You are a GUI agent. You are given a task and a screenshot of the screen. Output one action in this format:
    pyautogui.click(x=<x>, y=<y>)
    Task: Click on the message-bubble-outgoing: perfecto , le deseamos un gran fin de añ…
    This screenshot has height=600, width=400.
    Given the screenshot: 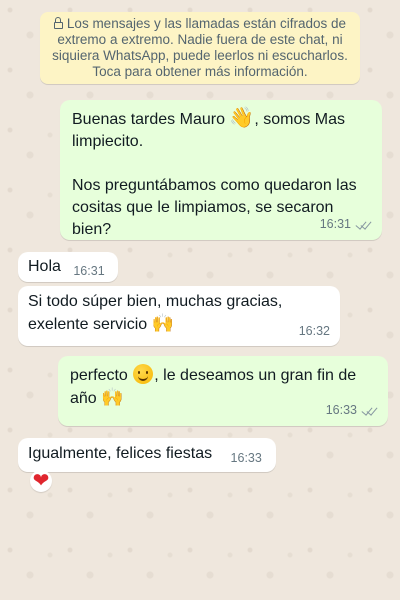 What is the action you would take?
    pyautogui.click(x=223, y=391)
    